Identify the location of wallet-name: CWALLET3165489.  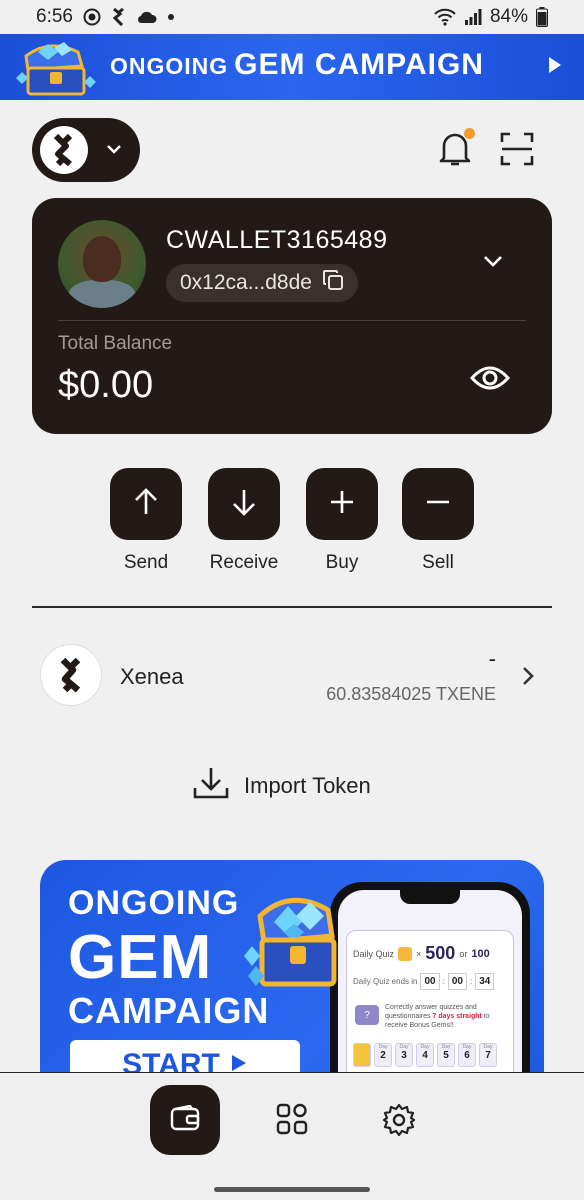
(277, 240).